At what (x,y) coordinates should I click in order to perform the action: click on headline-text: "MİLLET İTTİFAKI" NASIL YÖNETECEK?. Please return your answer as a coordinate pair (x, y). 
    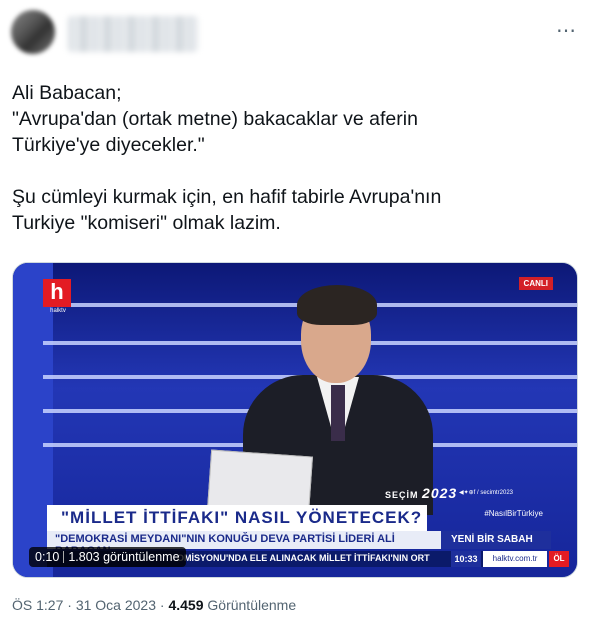
    Looking at the image, I should click on (242, 517).